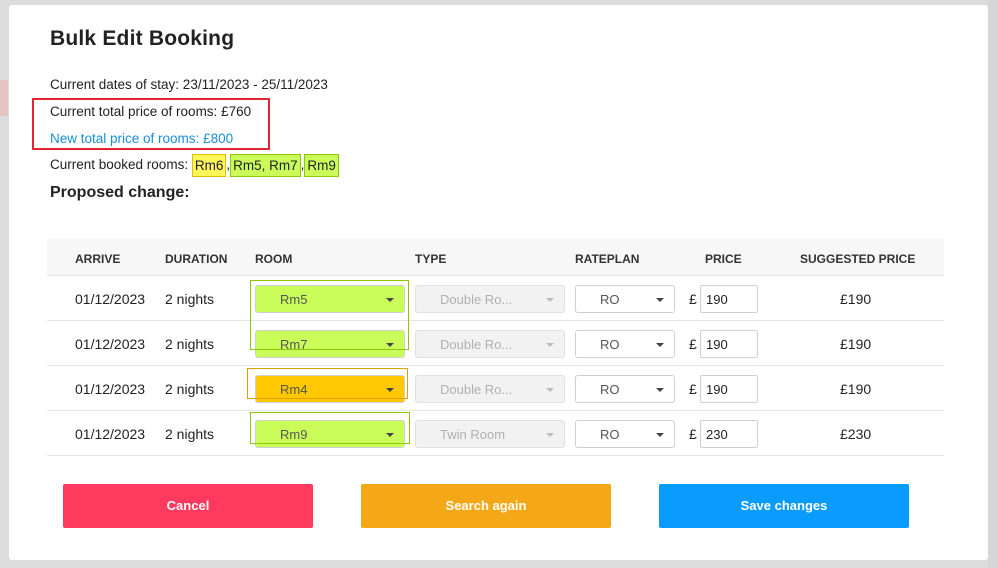  Describe the element at coordinates (188, 506) in the screenshot. I see `cancel-button: Cancel` at that location.